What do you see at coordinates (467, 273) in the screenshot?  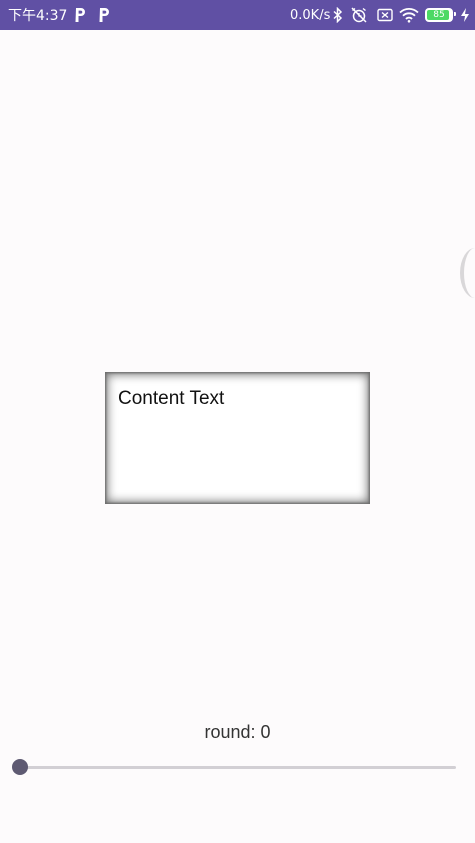 I see `edge-swipe-handle` at bounding box center [467, 273].